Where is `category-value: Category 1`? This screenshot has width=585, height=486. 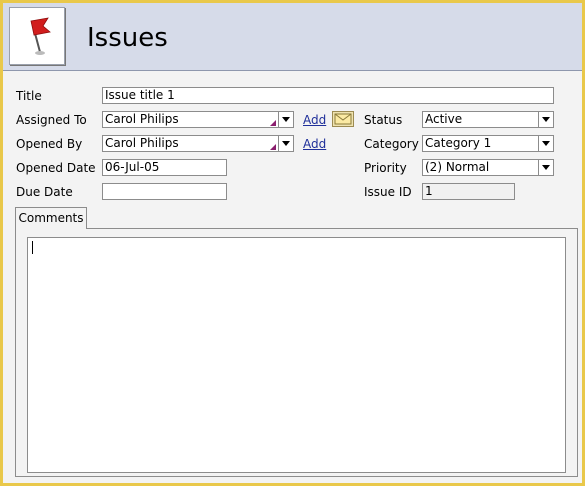
category-value: Category 1 is located at coordinates (458, 143).